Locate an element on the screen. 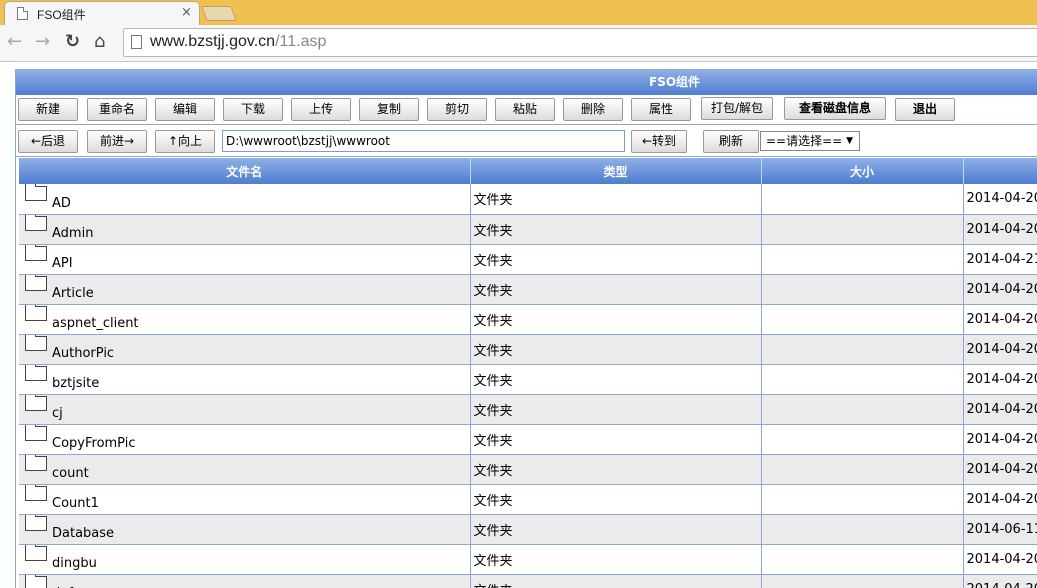 This screenshot has height=588, width=1037. table-row: aspnet_client 文件夹 2014-04-20 is located at coordinates (528, 319).